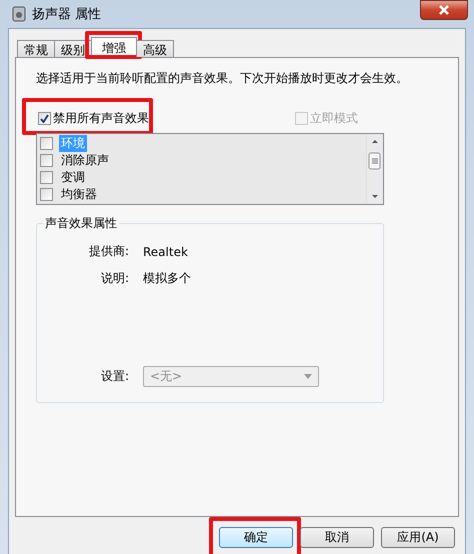 The height and width of the screenshot is (554, 474). I want to click on dialog-button: 应用(A), so click(418, 537).